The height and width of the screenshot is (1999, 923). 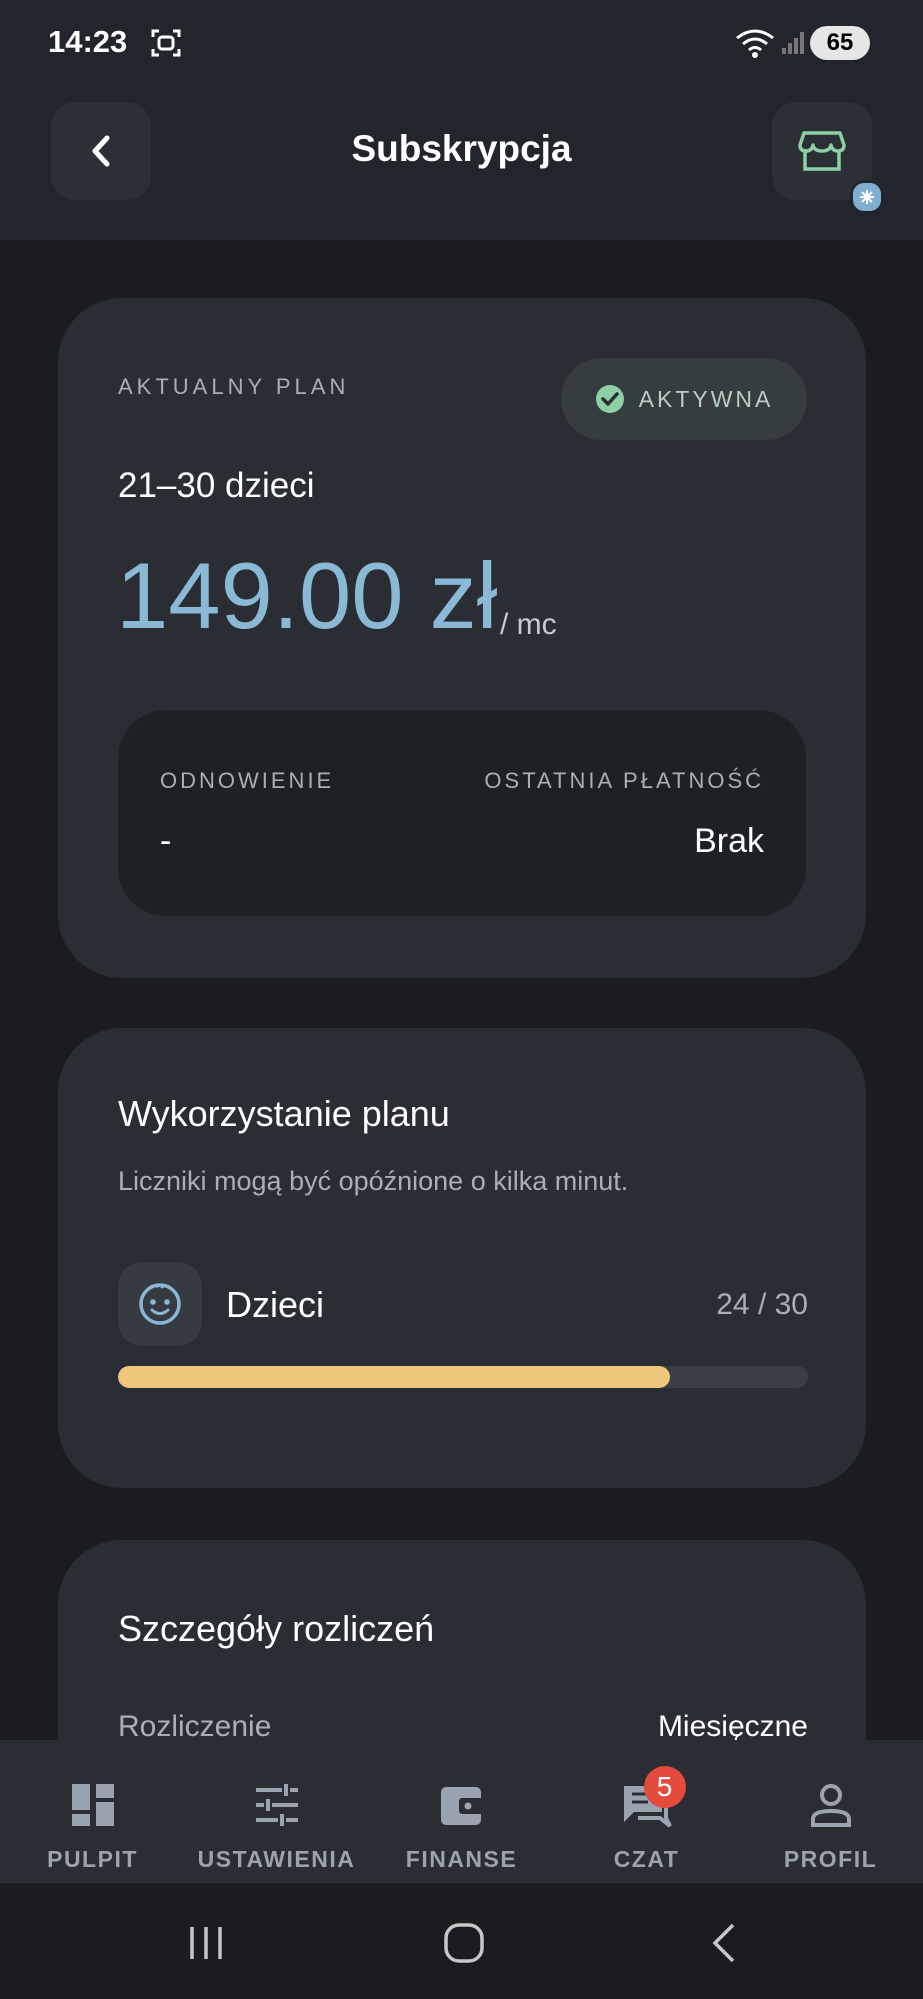 I want to click on usage-progress-bar, so click(x=463, y=1377).